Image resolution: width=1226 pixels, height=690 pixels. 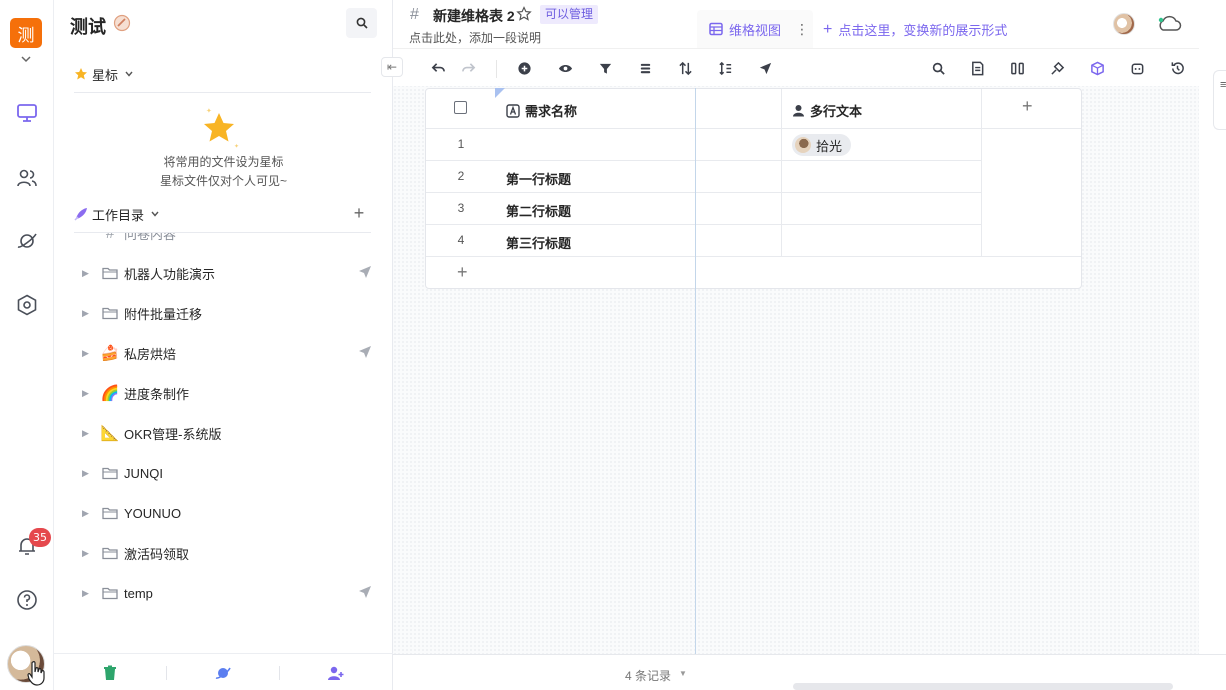 I want to click on eye-icon, so click(x=565, y=68).